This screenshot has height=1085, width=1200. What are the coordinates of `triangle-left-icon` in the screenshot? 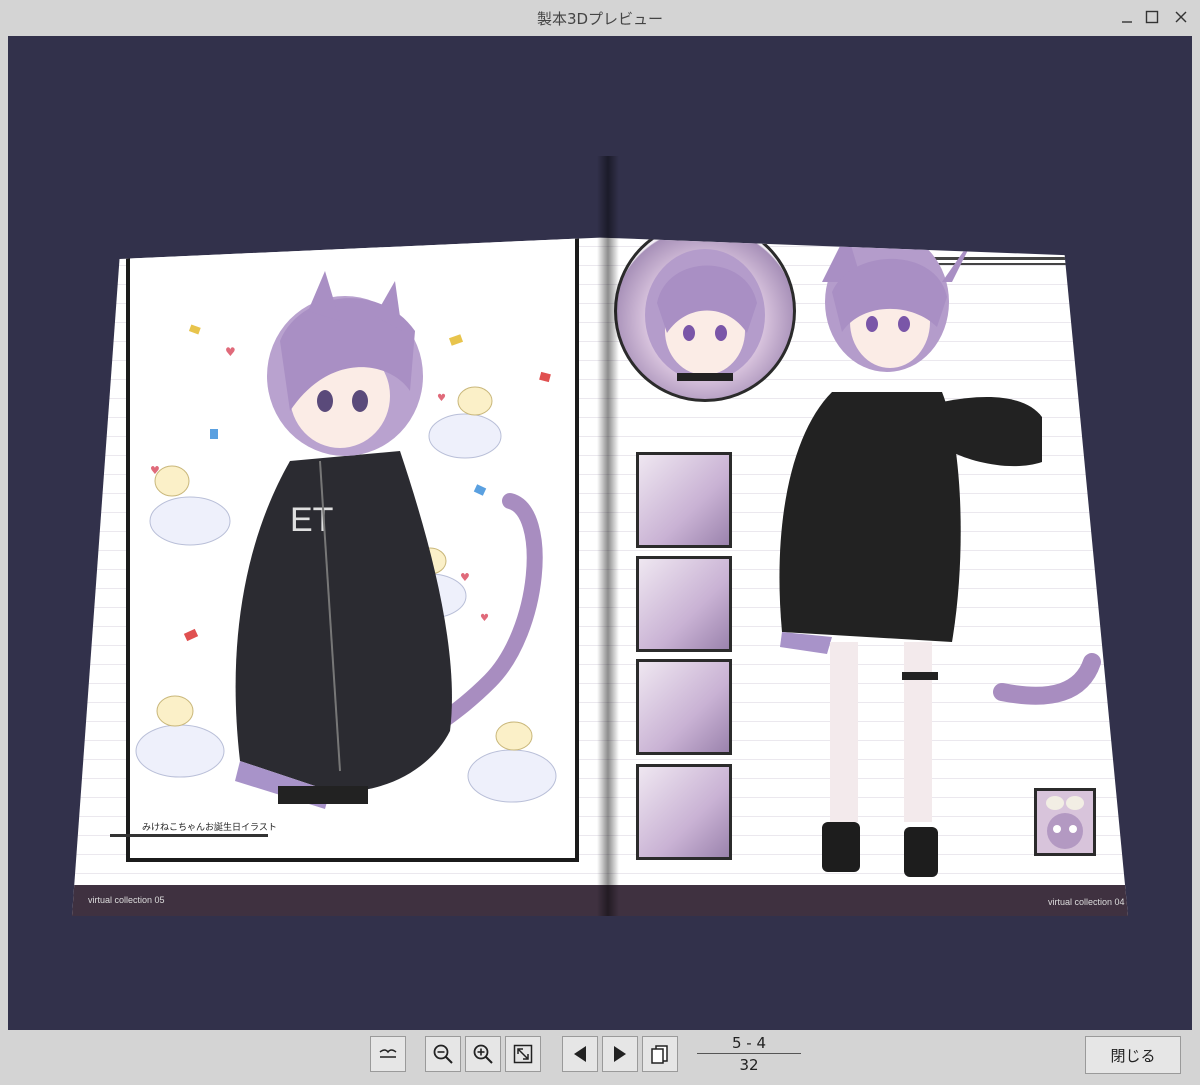 It's located at (580, 1054).